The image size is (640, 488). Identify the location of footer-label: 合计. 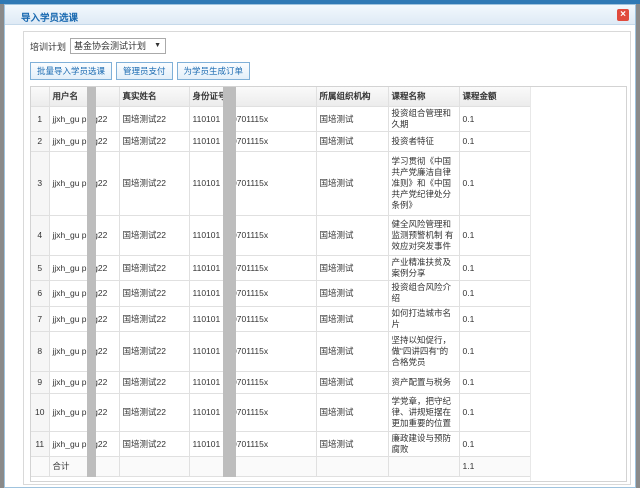
(84, 466).